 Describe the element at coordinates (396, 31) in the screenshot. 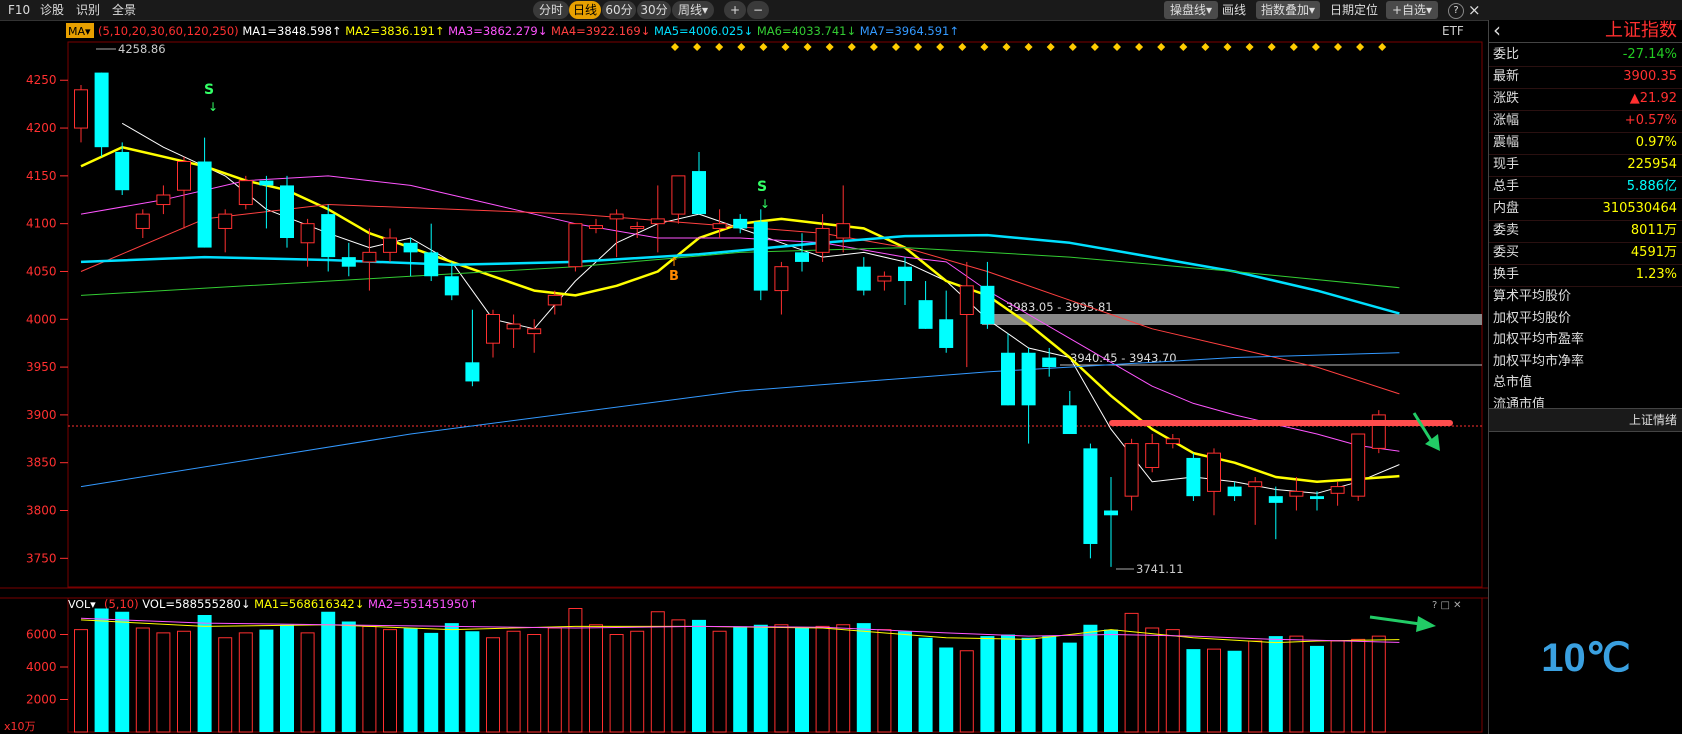

I see `ma-legend-item: MA2=3836.191↑` at that location.